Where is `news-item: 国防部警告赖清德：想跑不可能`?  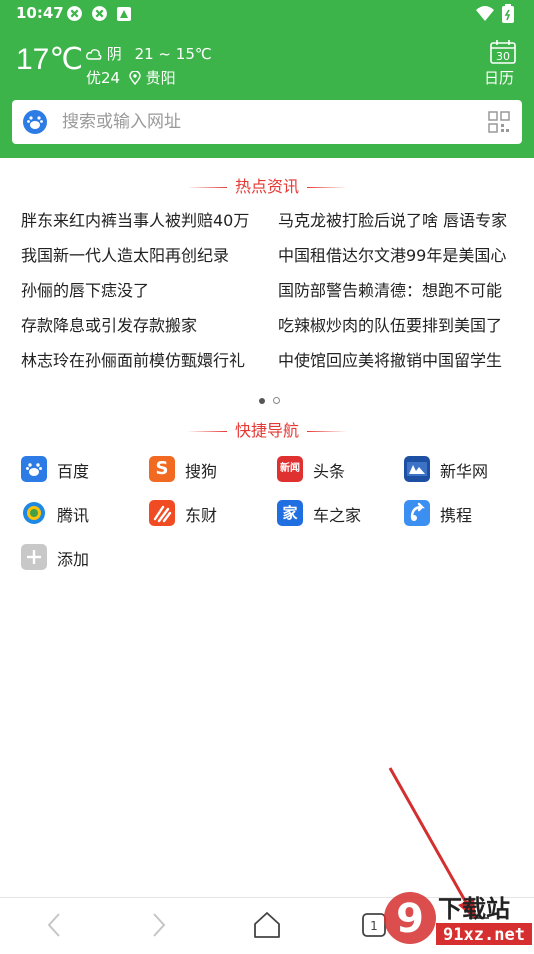 news-item: 国防部警告赖清德：想跑不可能 is located at coordinates (403, 291).